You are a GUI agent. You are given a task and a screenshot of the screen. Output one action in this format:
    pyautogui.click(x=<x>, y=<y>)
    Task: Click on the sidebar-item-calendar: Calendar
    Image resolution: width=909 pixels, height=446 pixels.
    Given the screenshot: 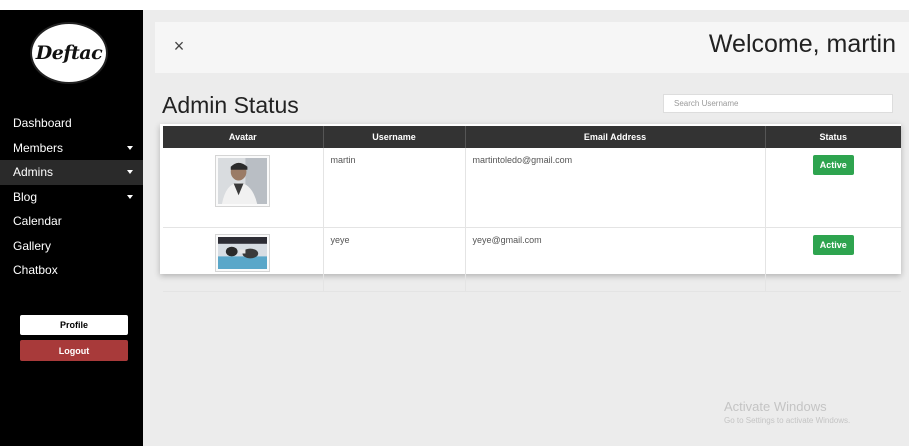 What is the action you would take?
    pyautogui.click(x=71, y=221)
    